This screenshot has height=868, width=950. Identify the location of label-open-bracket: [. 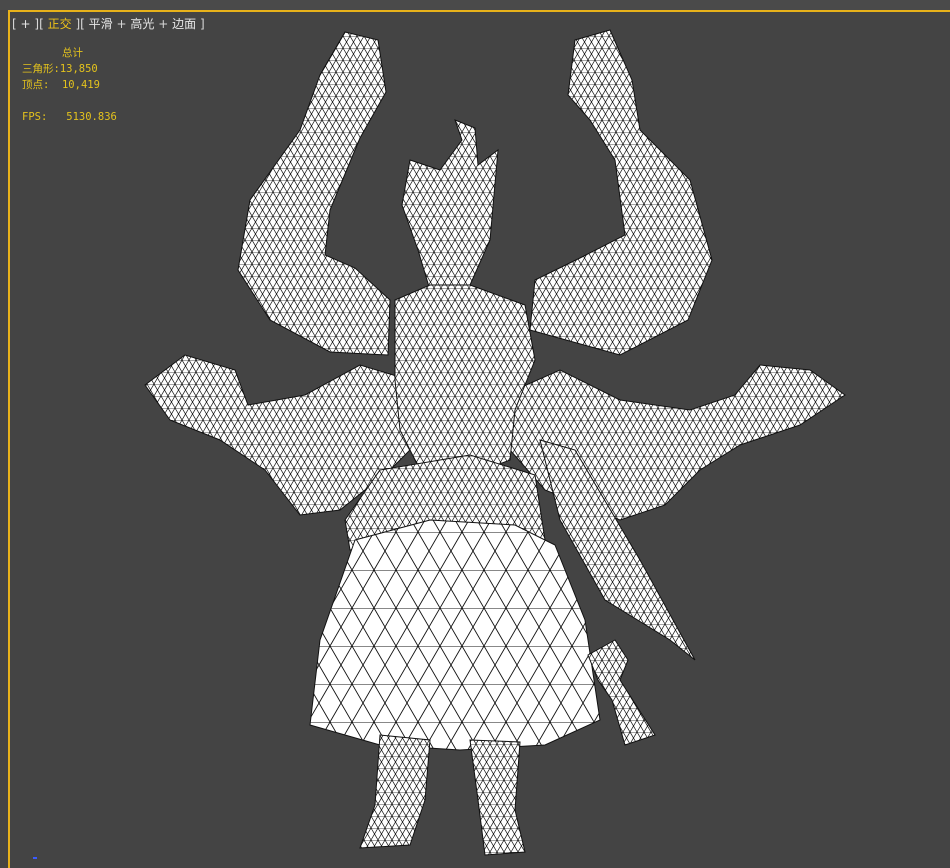
(14, 24).